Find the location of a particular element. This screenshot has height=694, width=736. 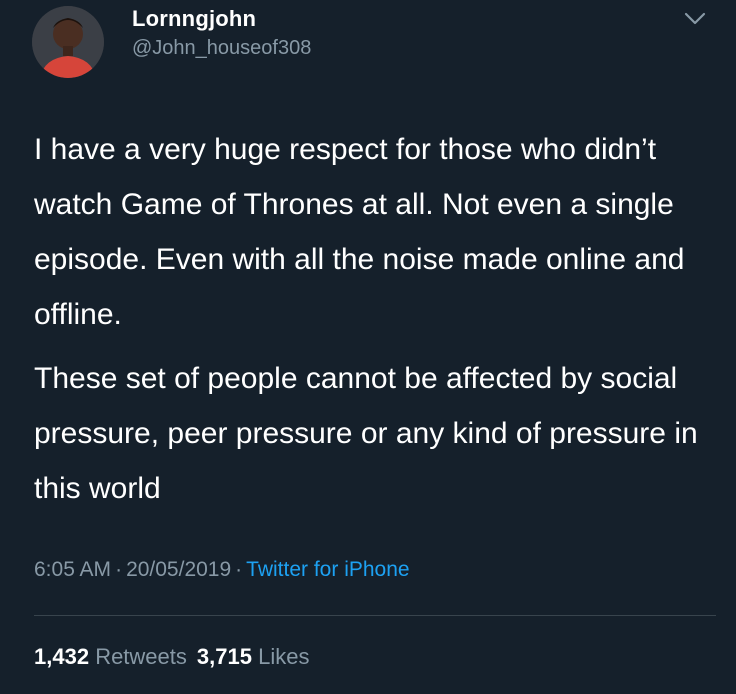

retweets-label: Retweets is located at coordinates (141, 656).